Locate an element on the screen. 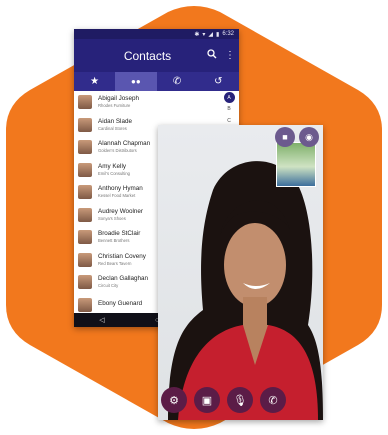 The width and height of the screenshot is (388, 435). contact-name: Anthony Hyman is located at coordinates (120, 188).